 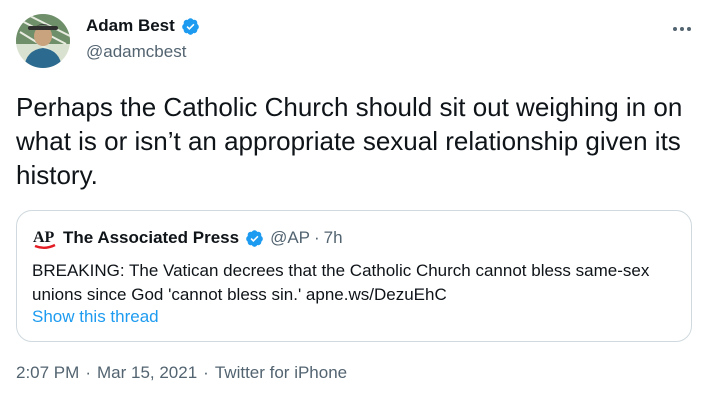 I want to click on show-thread-link: Show this thread, so click(x=95, y=317).